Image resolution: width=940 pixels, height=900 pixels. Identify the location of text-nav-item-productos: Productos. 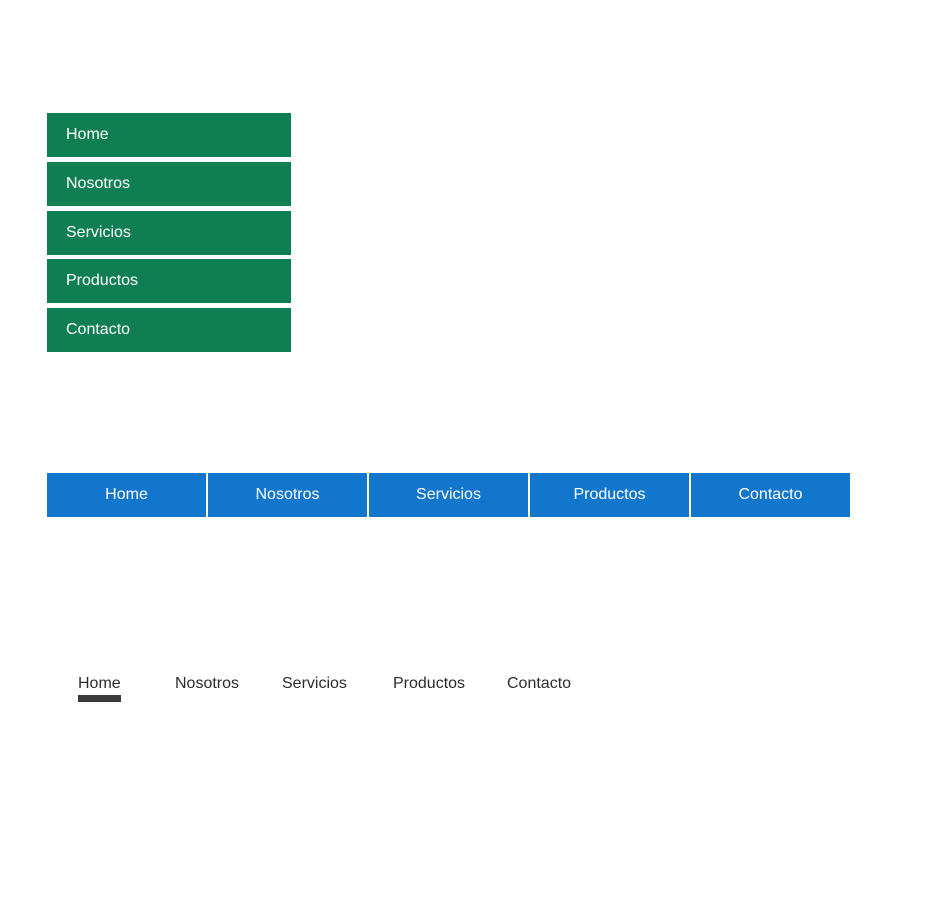
(429, 684).